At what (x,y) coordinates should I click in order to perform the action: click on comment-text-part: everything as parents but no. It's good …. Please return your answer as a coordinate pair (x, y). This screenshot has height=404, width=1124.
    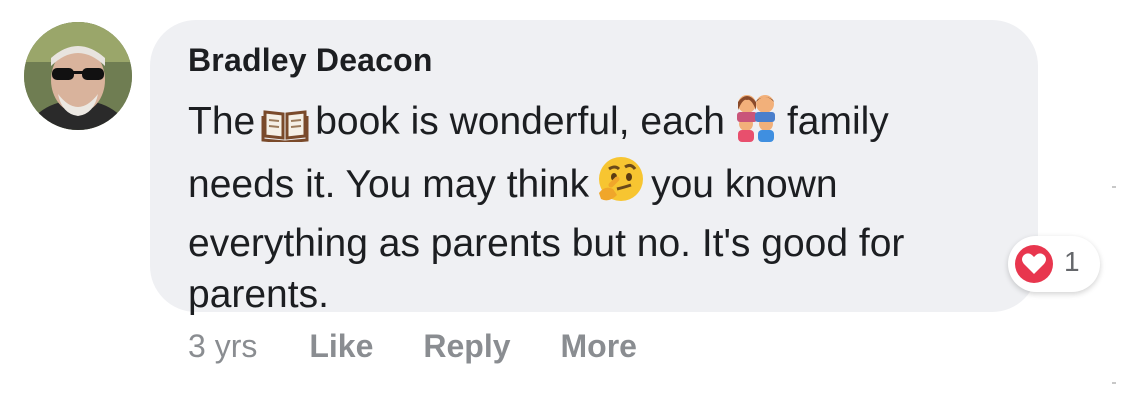
    Looking at the image, I should click on (546, 243).